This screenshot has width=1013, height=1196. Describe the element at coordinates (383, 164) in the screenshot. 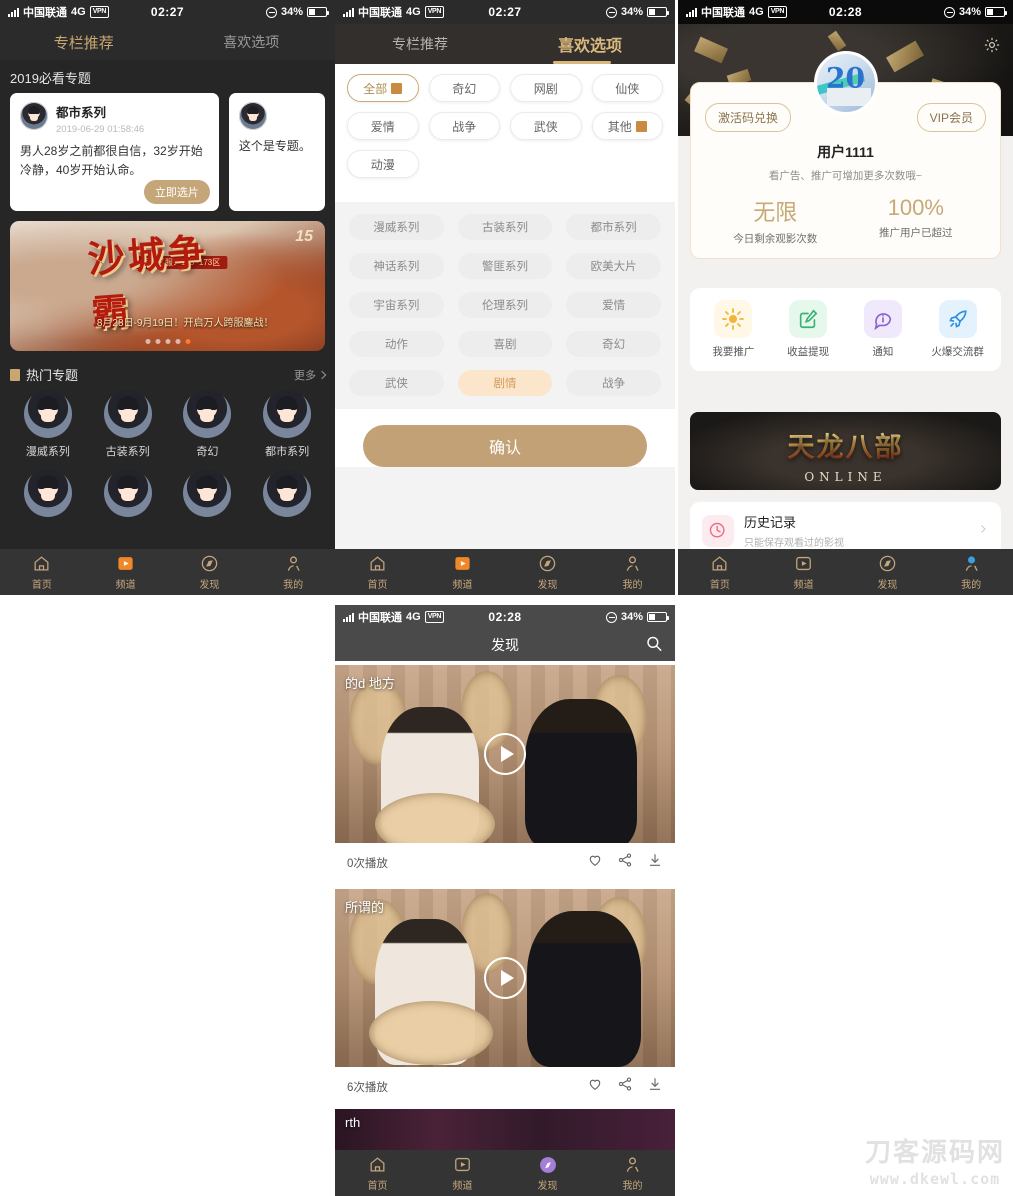

I see `chip-anime: 动漫` at that location.